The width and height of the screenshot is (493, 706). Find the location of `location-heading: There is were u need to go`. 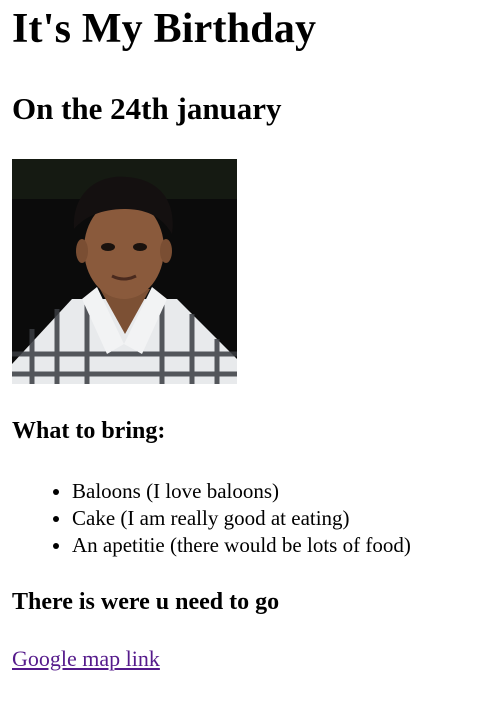

location-heading: There is were u need to go is located at coordinates (146, 602).